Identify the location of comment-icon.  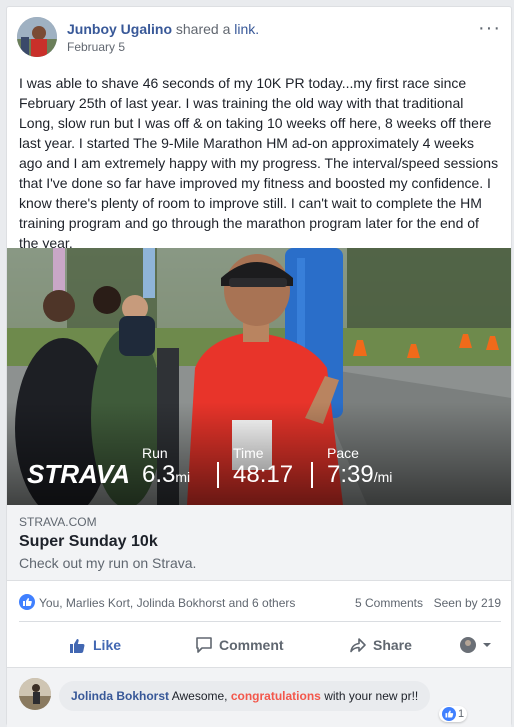
(204, 645).